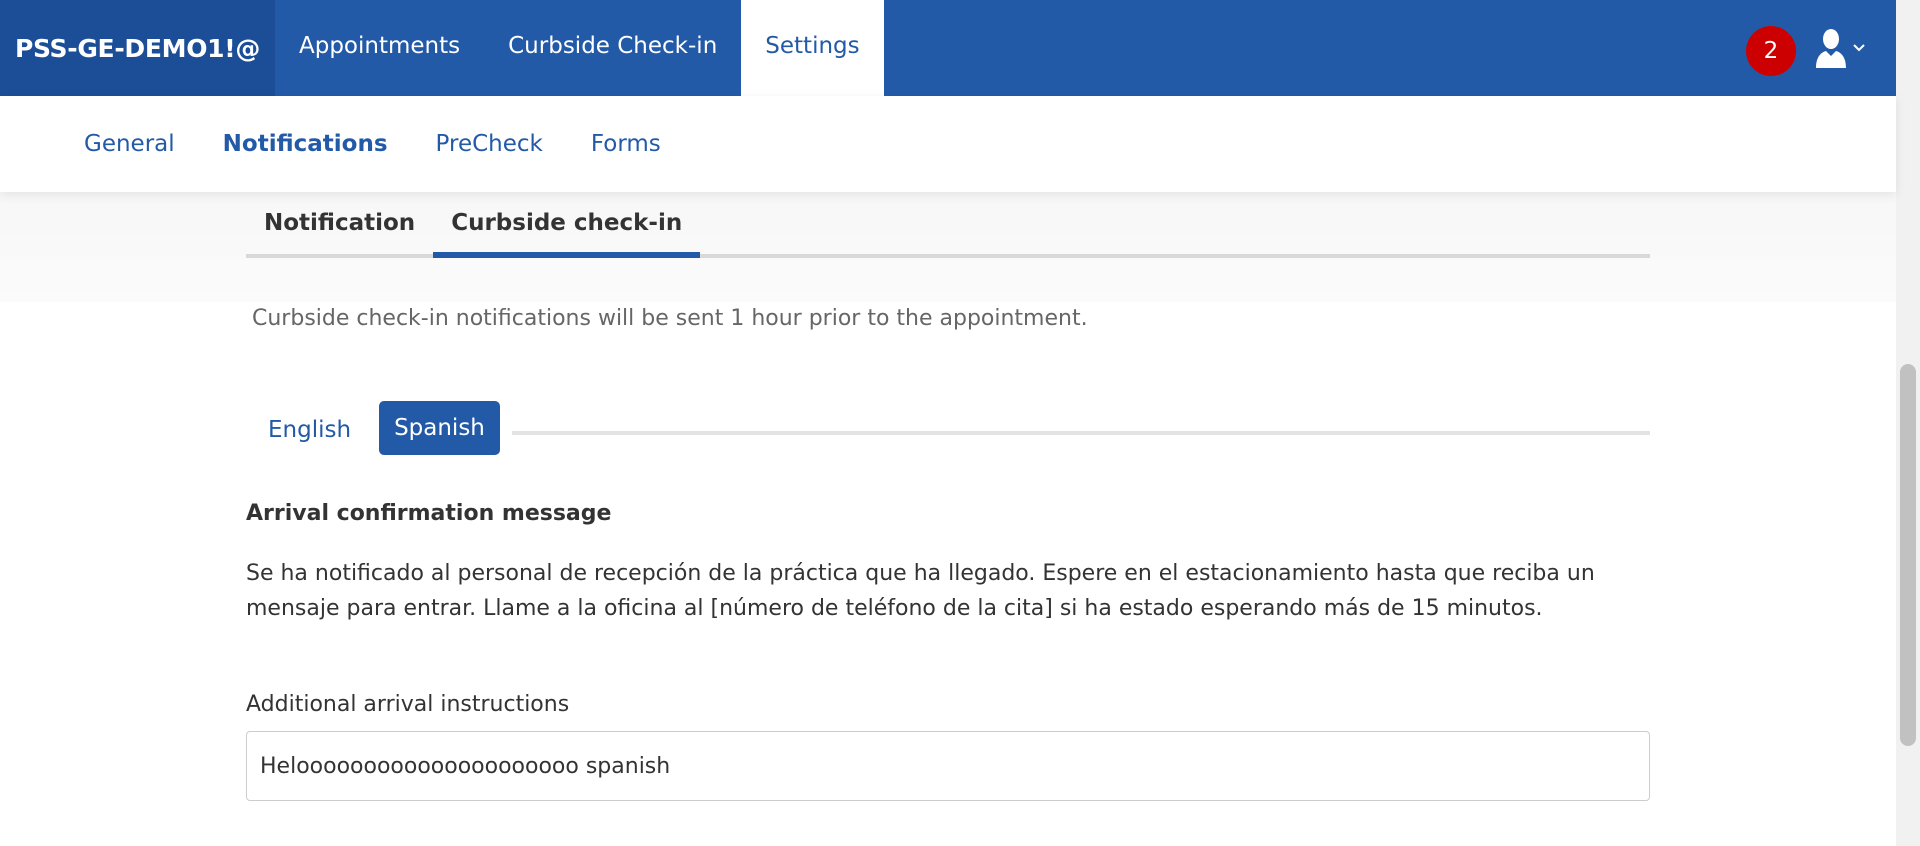 The height and width of the screenshot is (846, 1920). Describe the element at coordinates (612, 48) in the screenshot. I see `nav-curbside-check-in: Curbside Check-in` at that location.